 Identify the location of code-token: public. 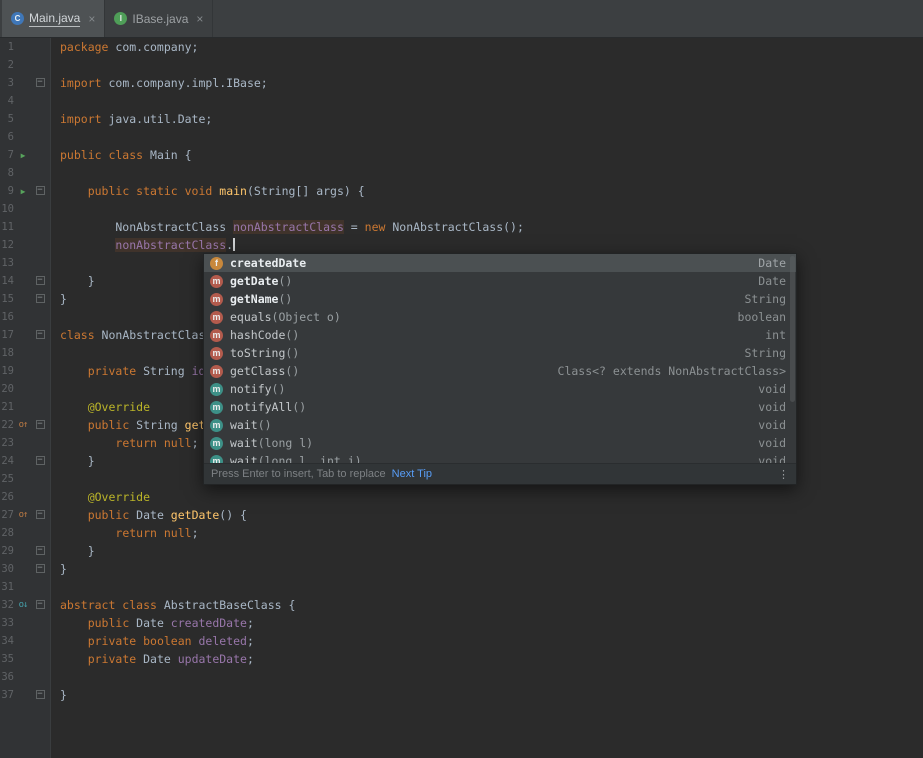
(108, 515).